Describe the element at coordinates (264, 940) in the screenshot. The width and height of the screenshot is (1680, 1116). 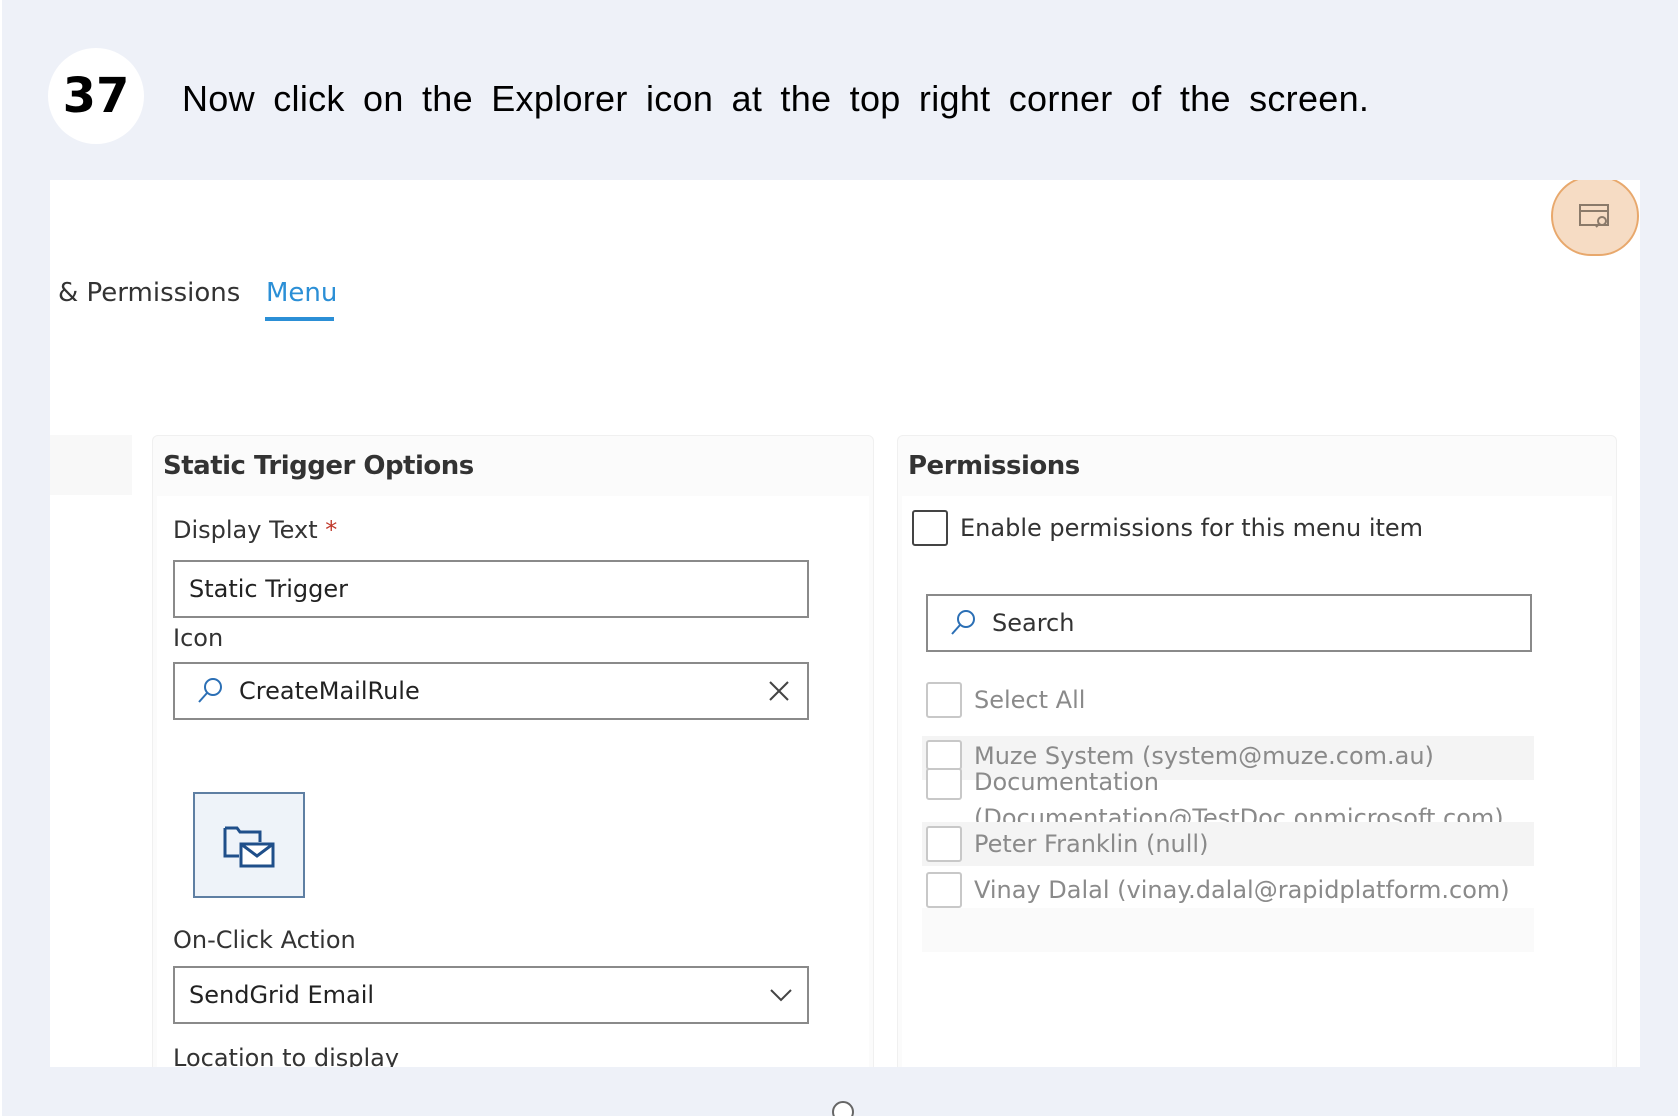
I see `onclick-action-label: On-Click Action` at that location.